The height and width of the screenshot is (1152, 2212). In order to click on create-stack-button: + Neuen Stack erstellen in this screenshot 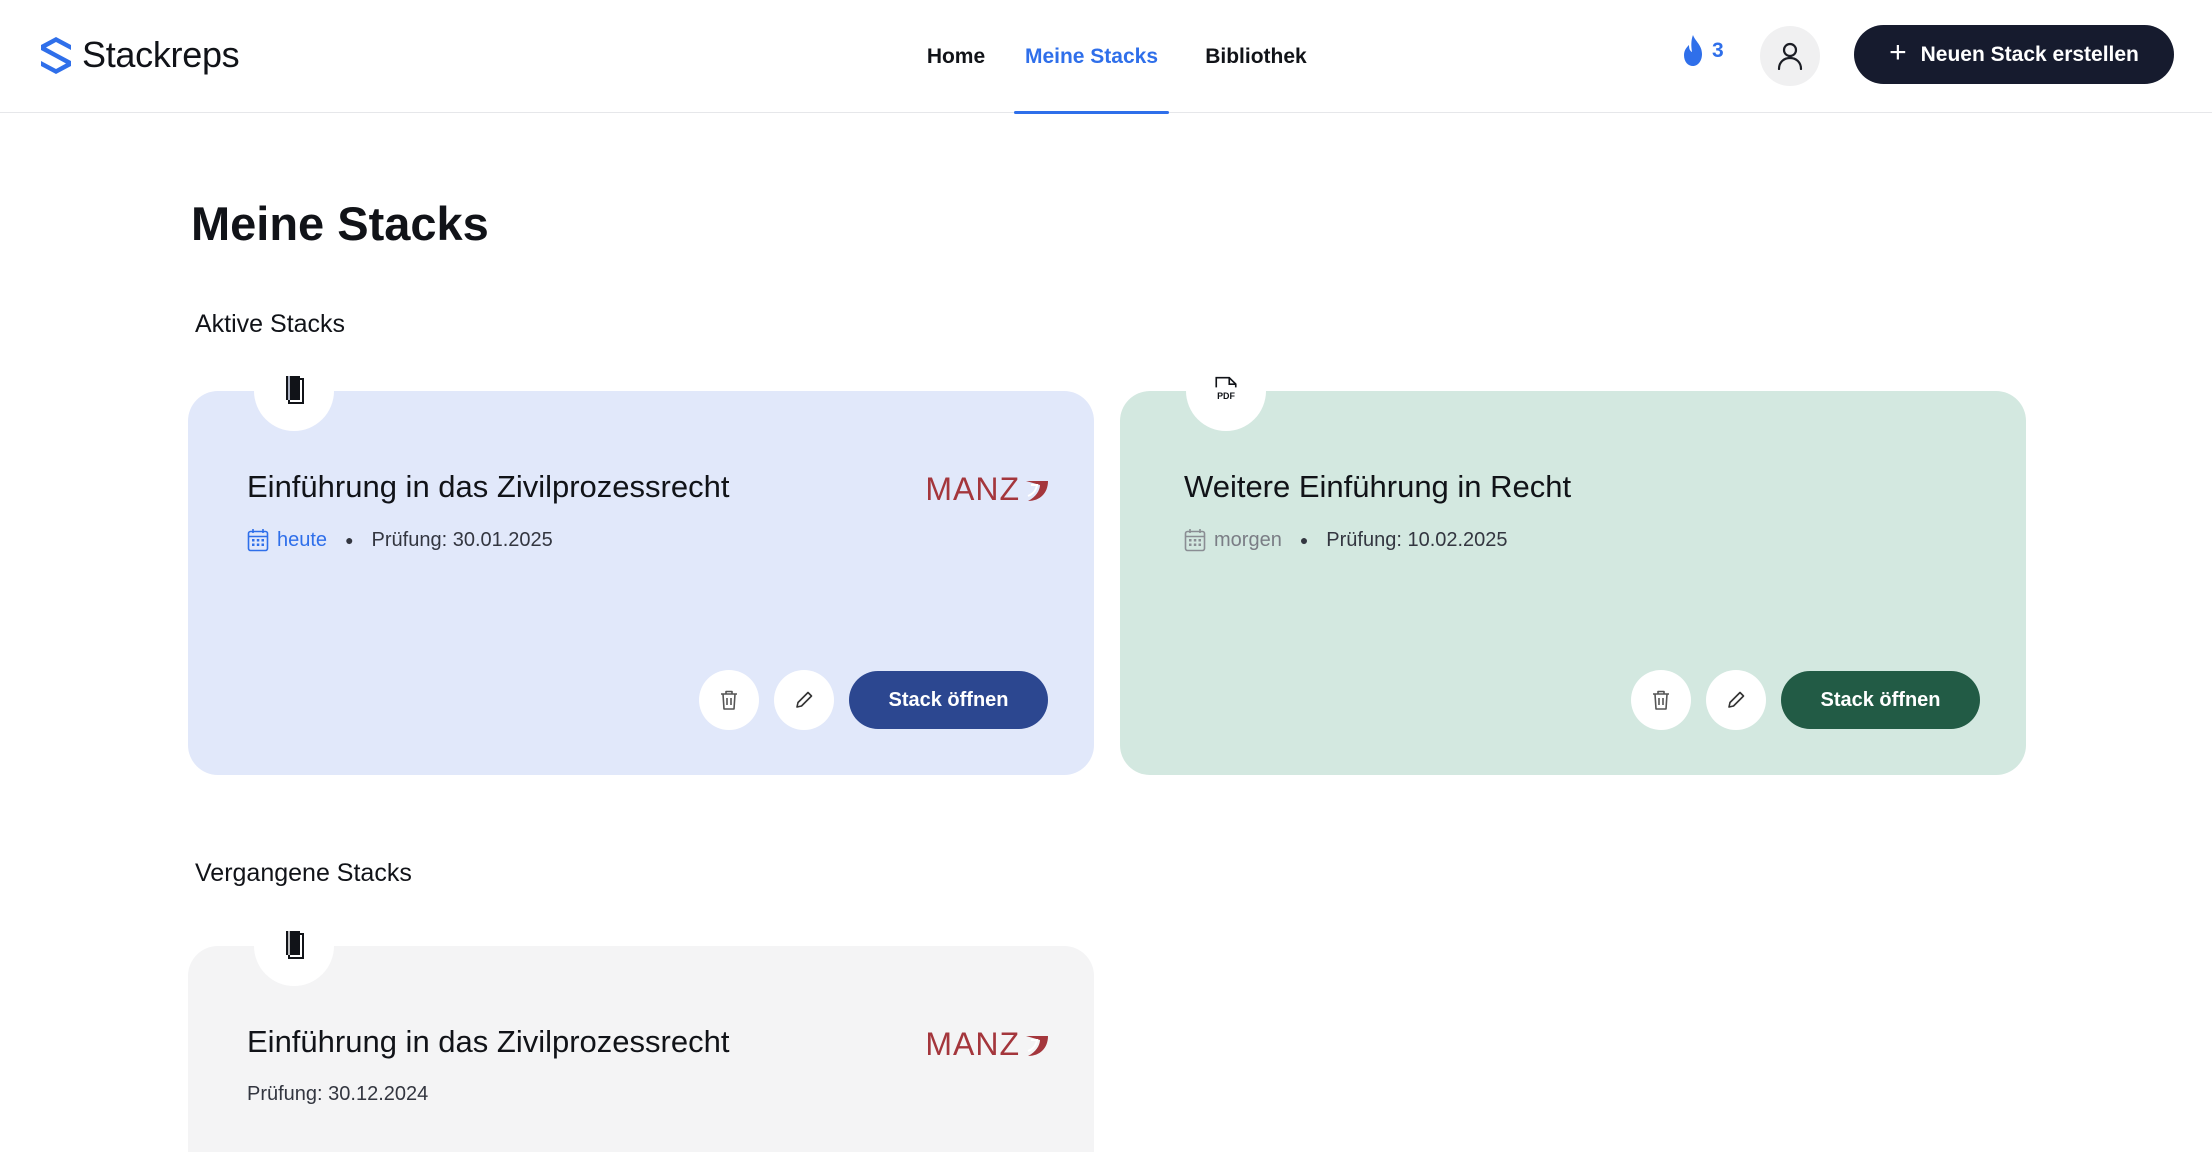, I will do `click(2014, 54)`.